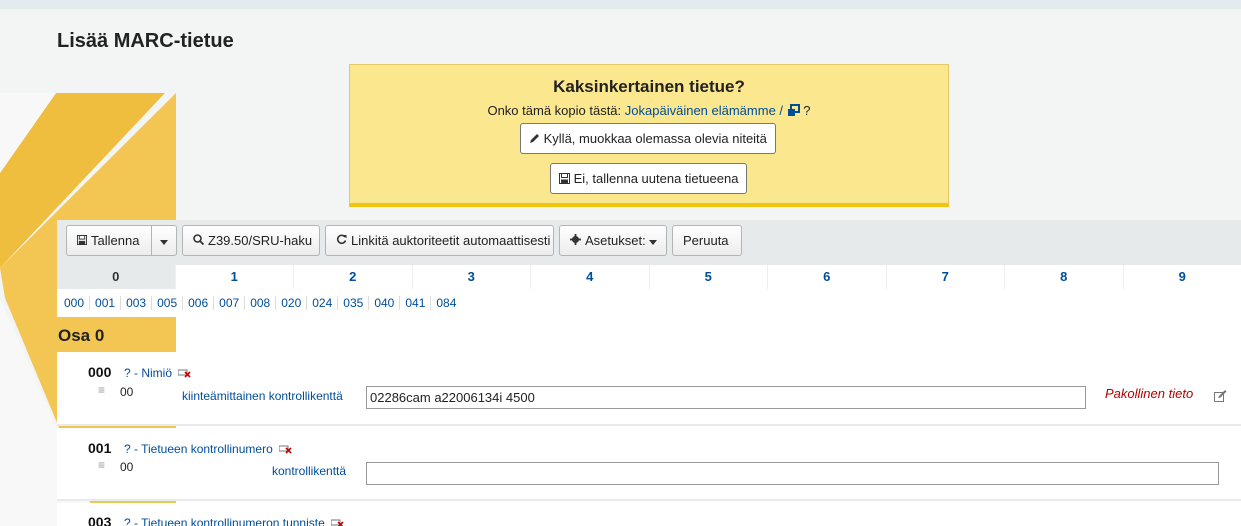 Image resolution: width=1241 pixels, height=526 pixels. What do you see at coordinates (1181, 277) in the screenshot?
I see `tab-9: 9` at bounding box center [1181, 277].